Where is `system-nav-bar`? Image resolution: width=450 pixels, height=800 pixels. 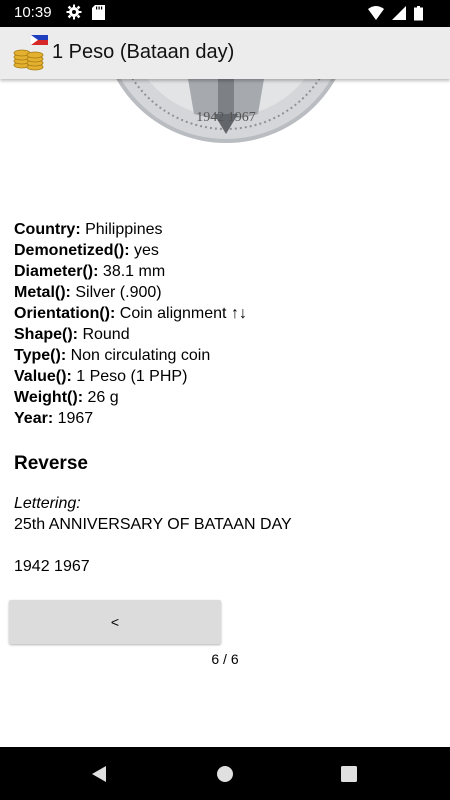
system-nav-bar is located at coordinates (225, 773).